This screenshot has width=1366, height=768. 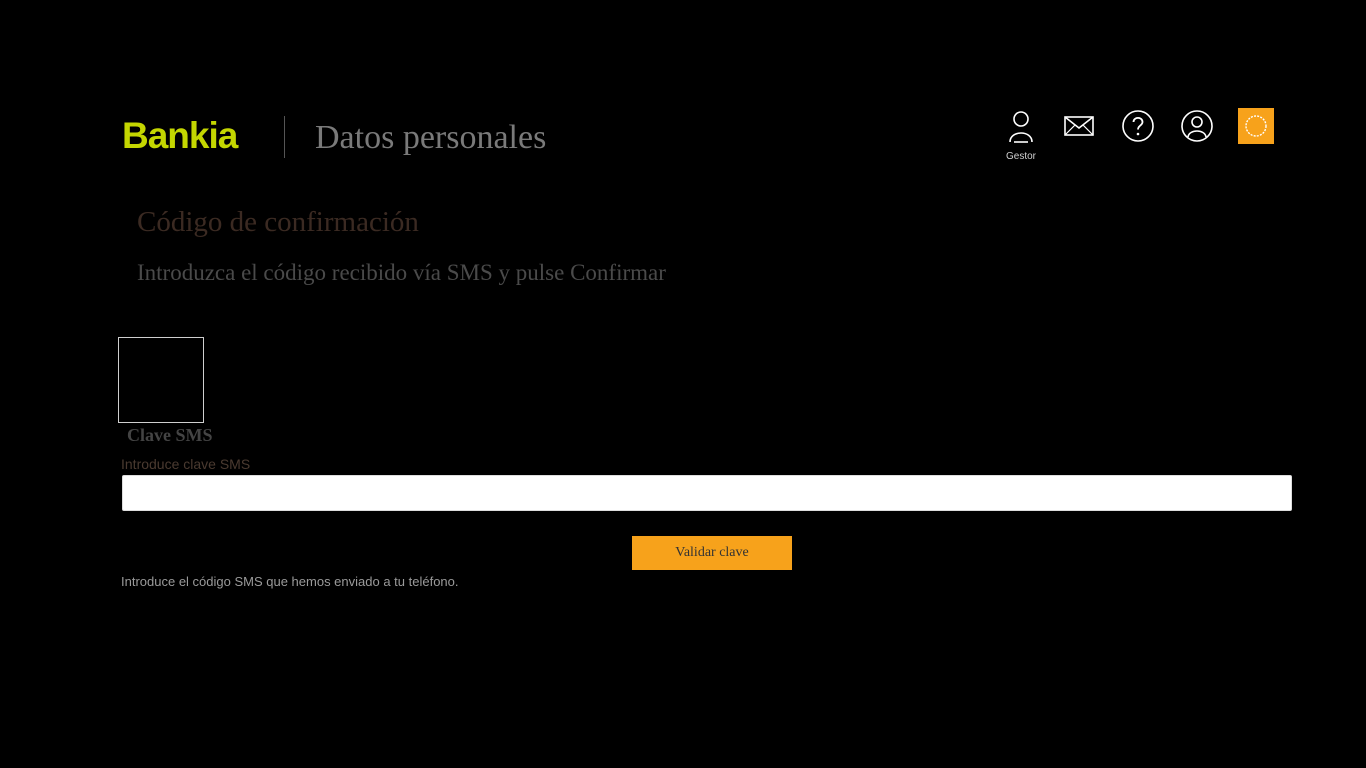 I want to click on sms-label: Clave SMS, so click(x=170, y=435).